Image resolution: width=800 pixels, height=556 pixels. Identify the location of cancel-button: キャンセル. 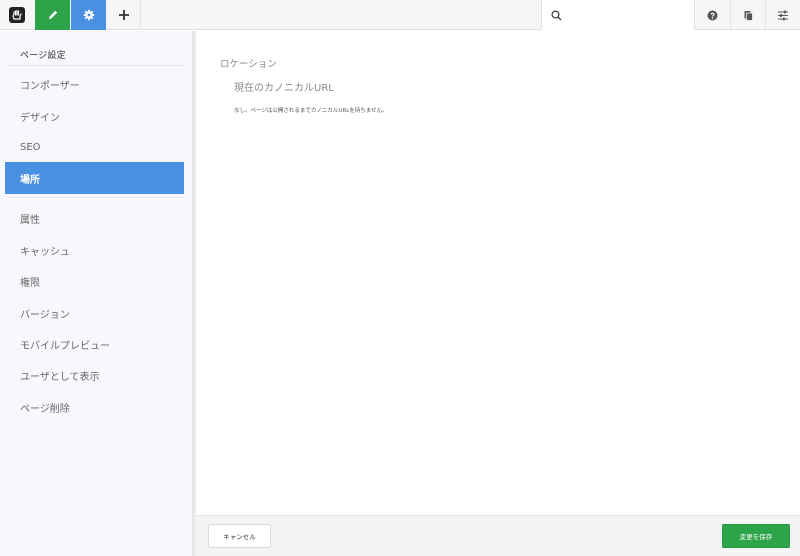
(239, 536).